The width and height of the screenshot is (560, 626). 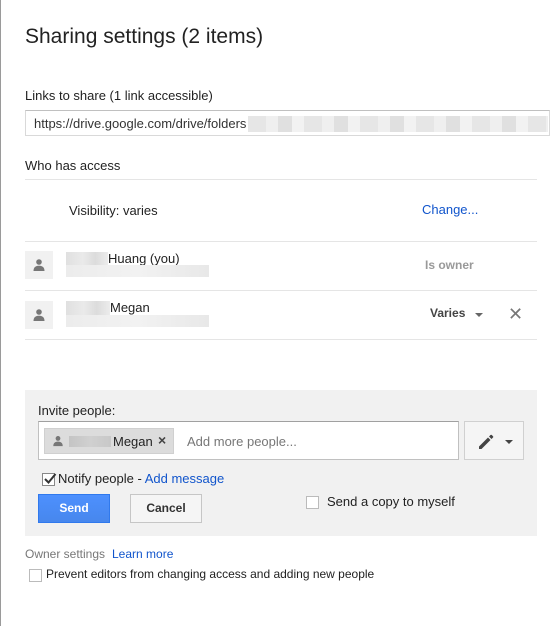 What do you see at coordinates (317, 441) in the screenshot?
I see `add-people-input` at bounding box center [317, 441].